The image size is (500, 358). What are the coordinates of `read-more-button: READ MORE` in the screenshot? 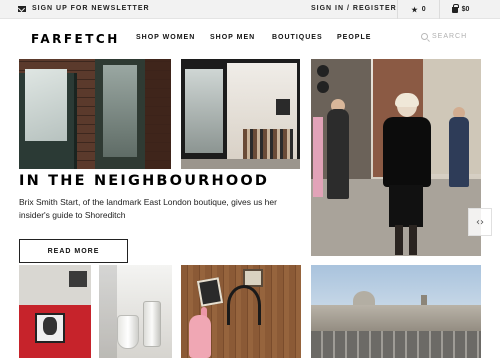 It's located at (73, 251).